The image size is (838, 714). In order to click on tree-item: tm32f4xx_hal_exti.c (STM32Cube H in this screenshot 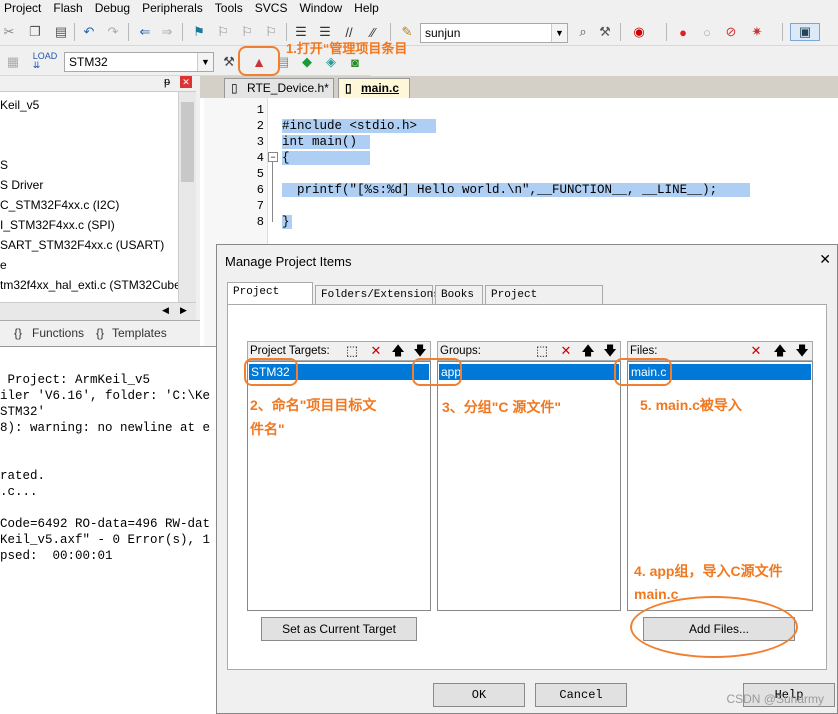, I will do `click(96, 285)`.